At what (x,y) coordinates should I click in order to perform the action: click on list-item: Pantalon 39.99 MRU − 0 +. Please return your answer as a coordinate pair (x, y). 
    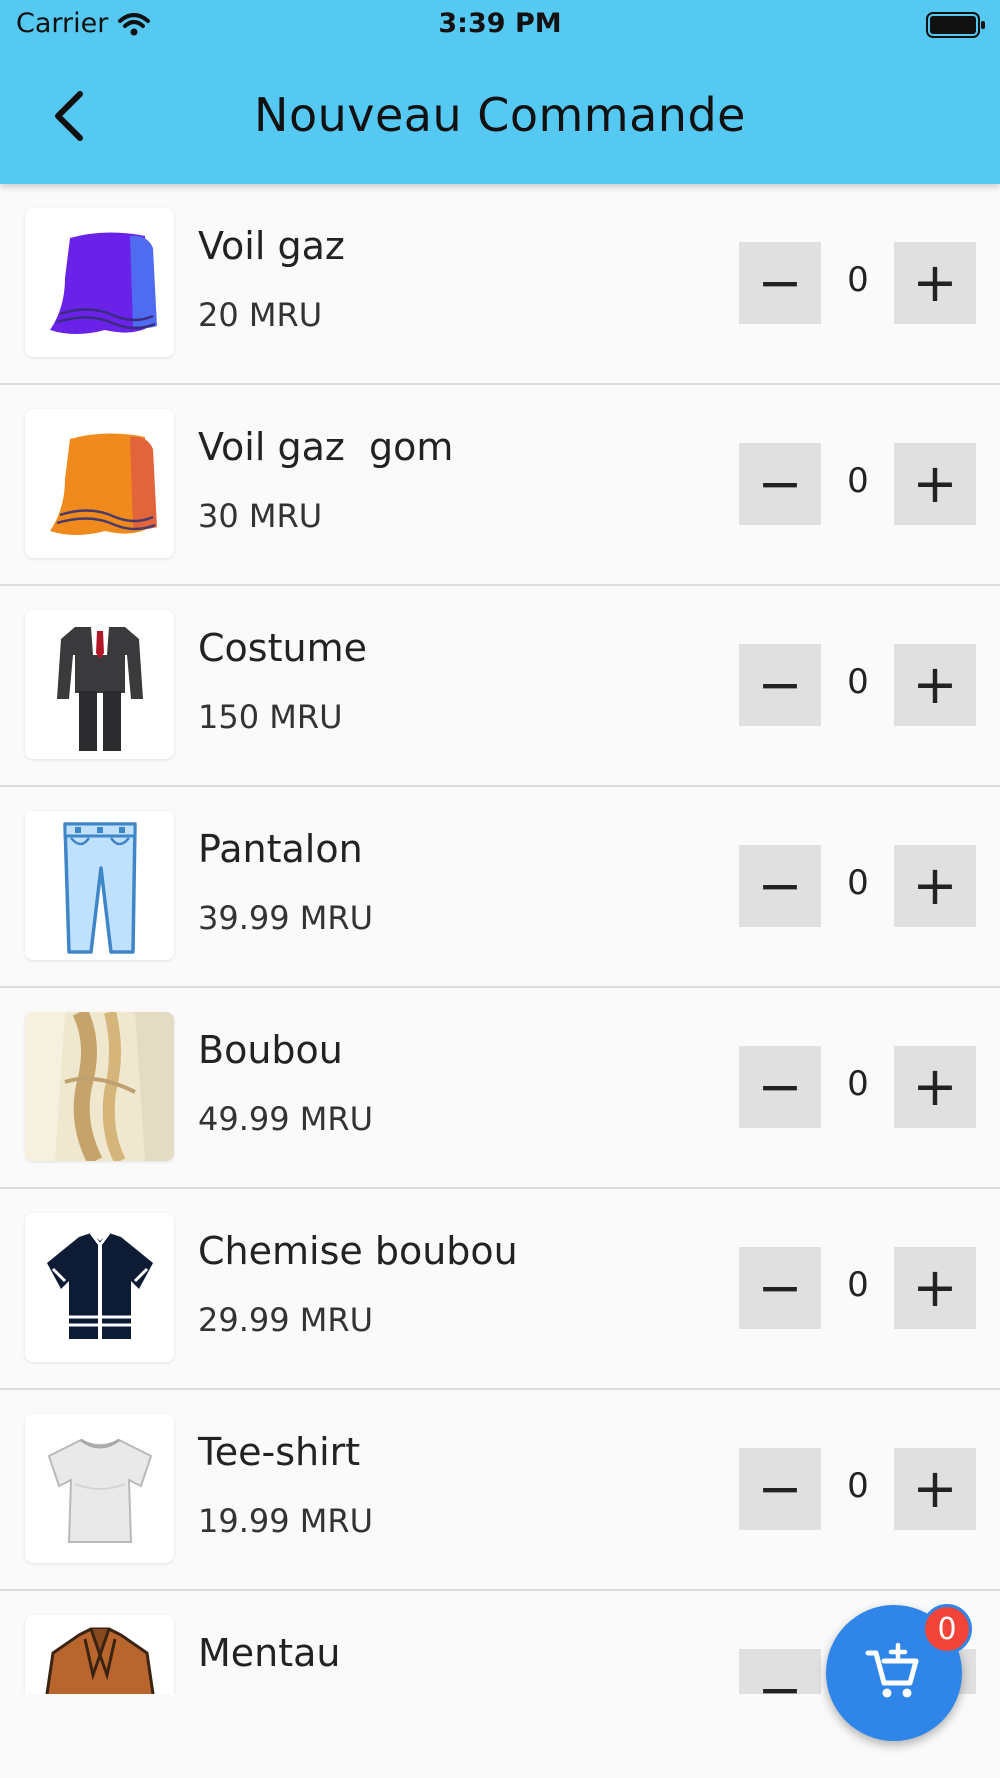
    Looking at the image, I should click on (500, 887).